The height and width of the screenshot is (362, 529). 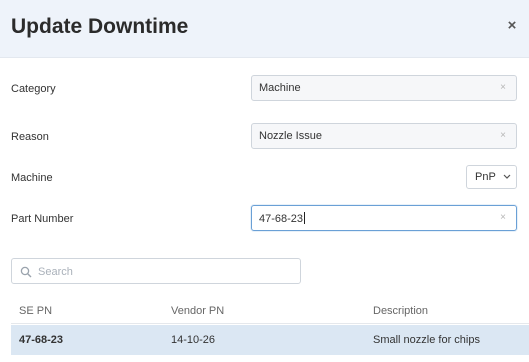 What do you see at coordinates (426, 340) in the screenshot?
I see `cell-description: Small nozzle for chips` at bounding box center [426, 340].